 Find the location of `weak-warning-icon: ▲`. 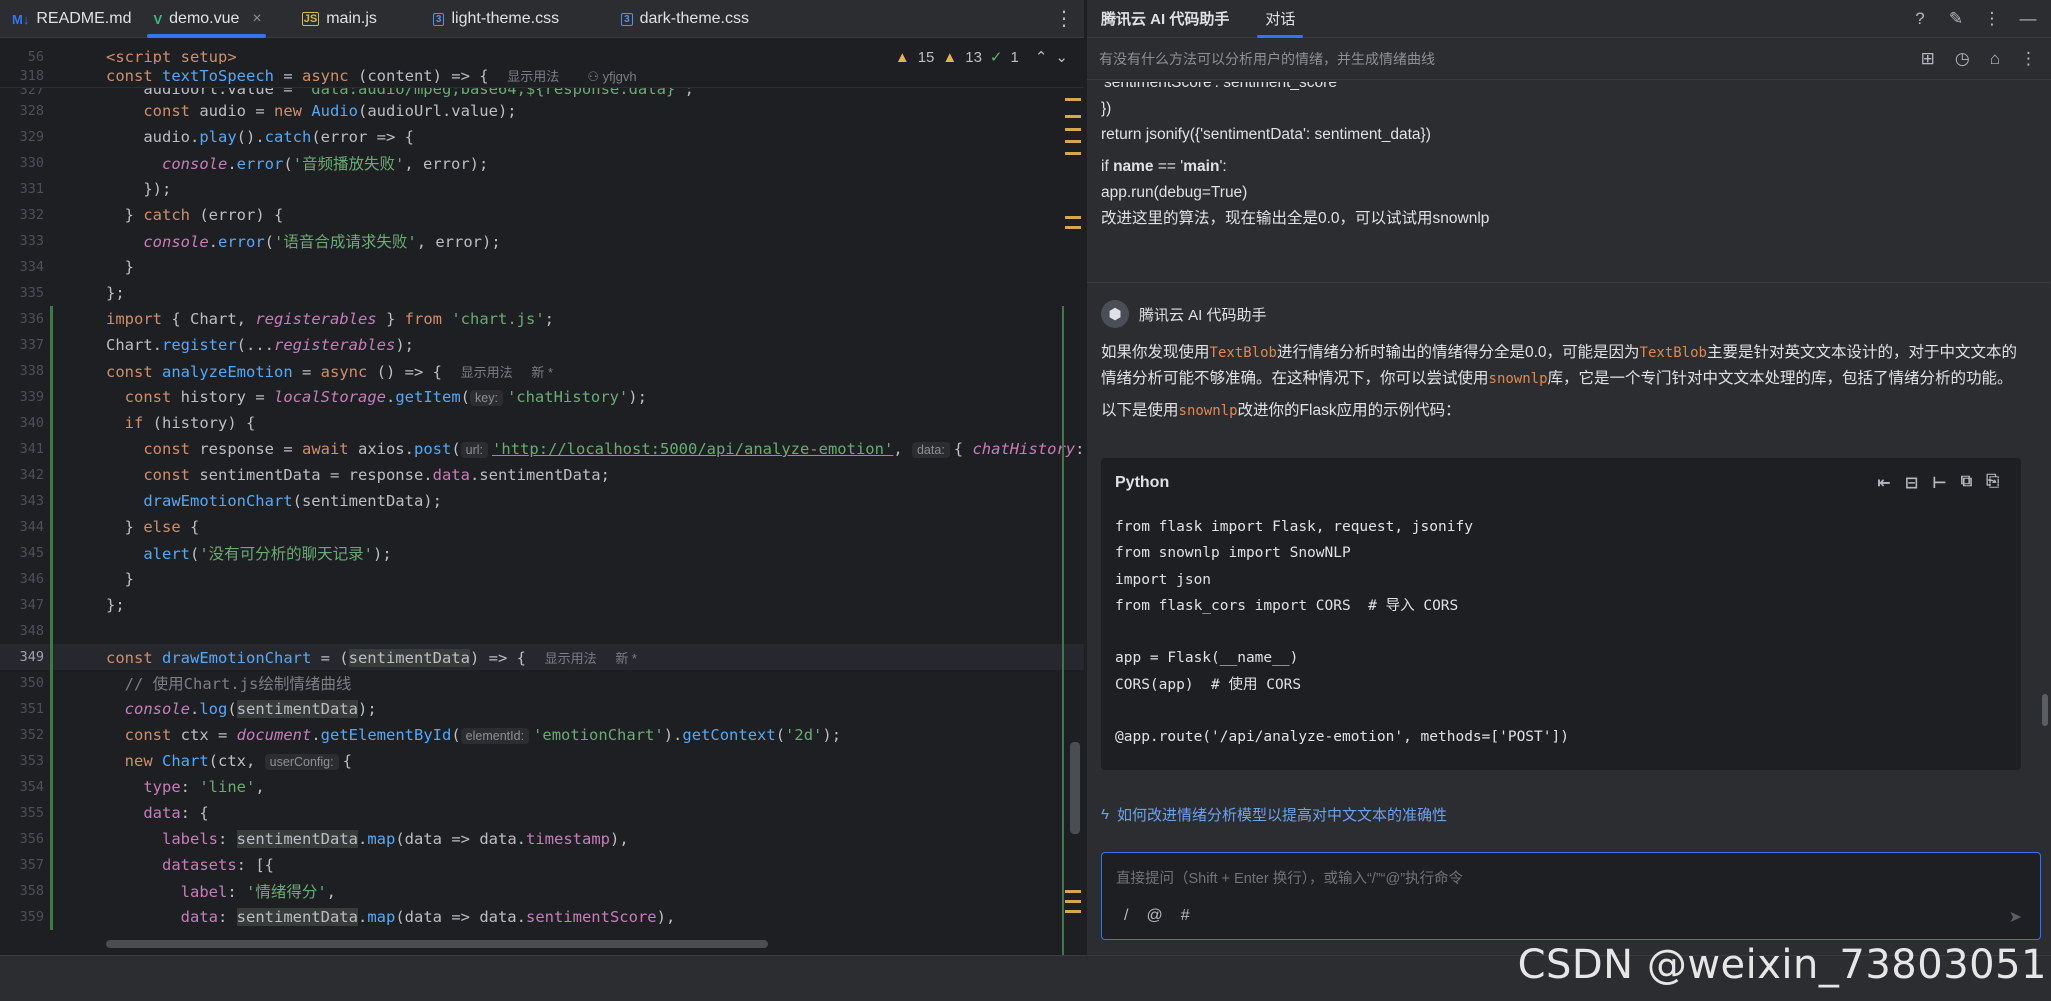

weak-warning-icon: ▲ is located at coordinates (950, 57).